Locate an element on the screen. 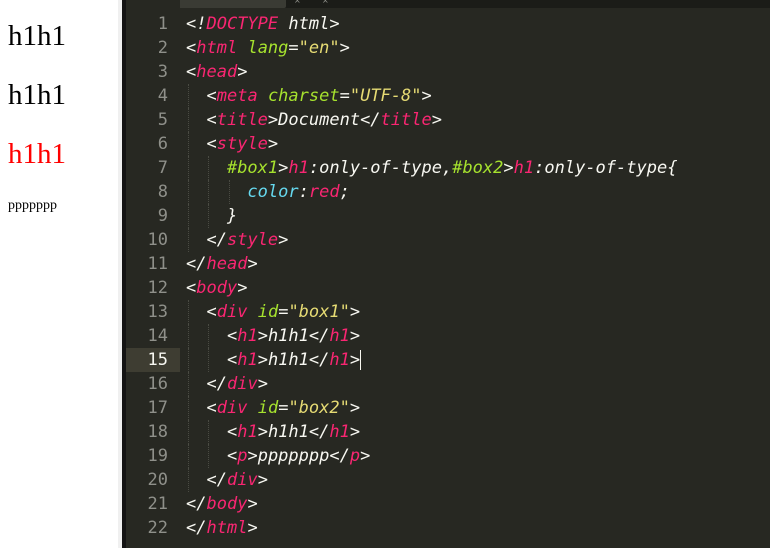  code-token: meta is located at coordinates (237, 96).